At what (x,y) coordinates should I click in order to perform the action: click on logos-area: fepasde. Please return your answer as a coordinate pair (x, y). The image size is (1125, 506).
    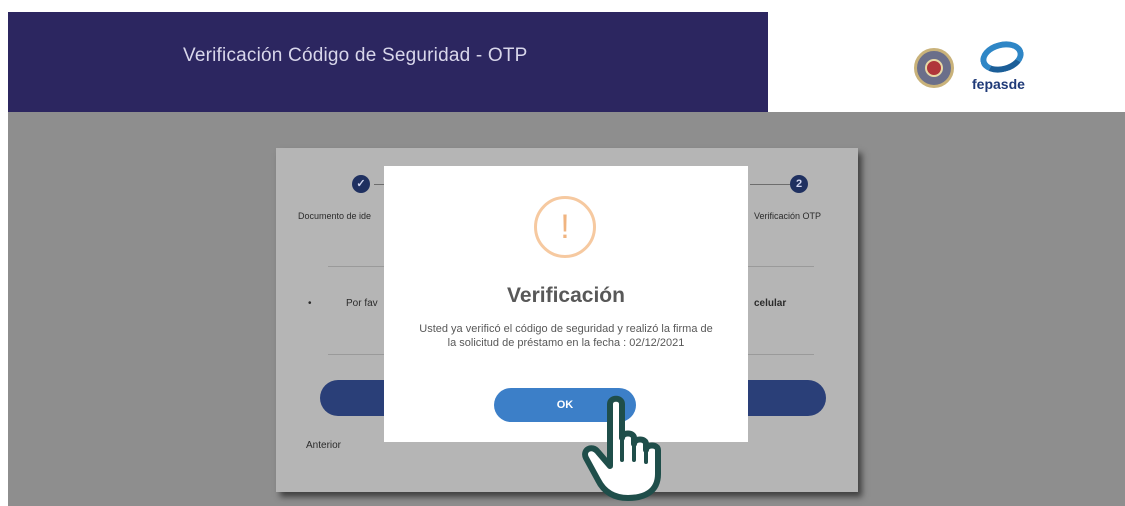
    Looking at the image, I should click on (978, 67).